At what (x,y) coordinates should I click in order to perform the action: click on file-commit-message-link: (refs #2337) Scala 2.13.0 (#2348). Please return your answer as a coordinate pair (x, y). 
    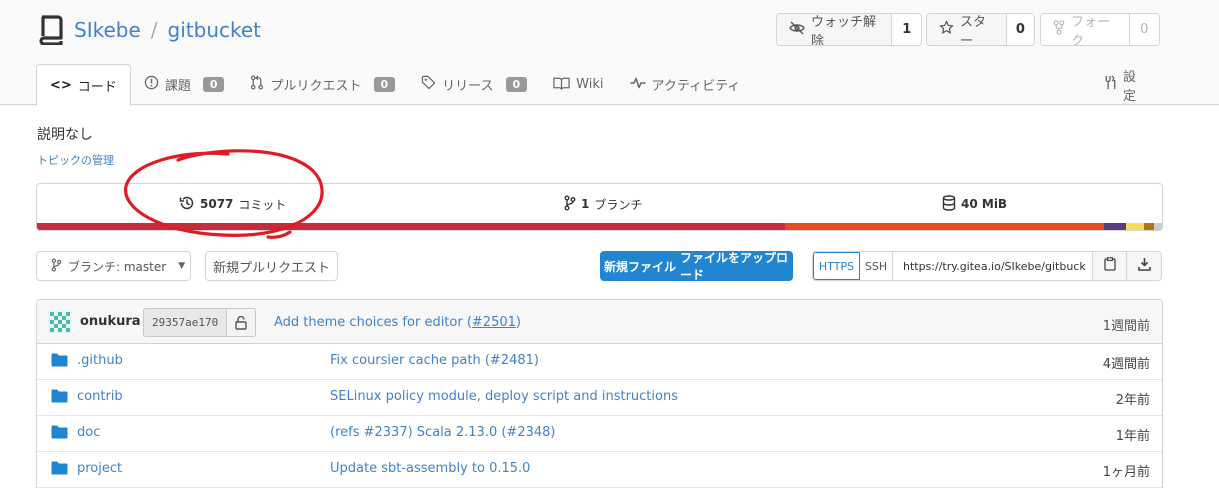
    Looking at the image, I should click on (442, 432).